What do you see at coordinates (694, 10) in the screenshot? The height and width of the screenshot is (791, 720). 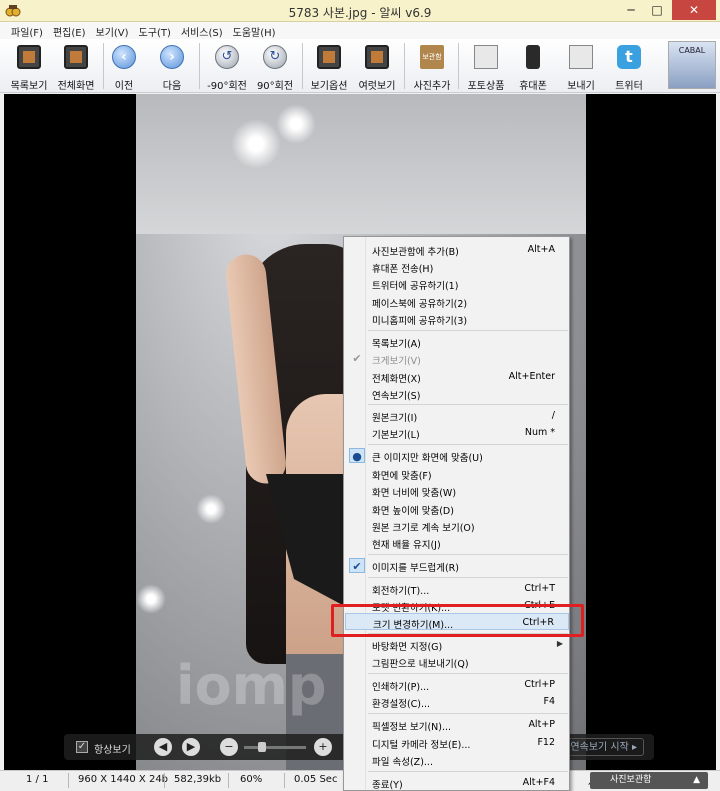 I see `close-button: ✕` at bounding box center [694, 10].